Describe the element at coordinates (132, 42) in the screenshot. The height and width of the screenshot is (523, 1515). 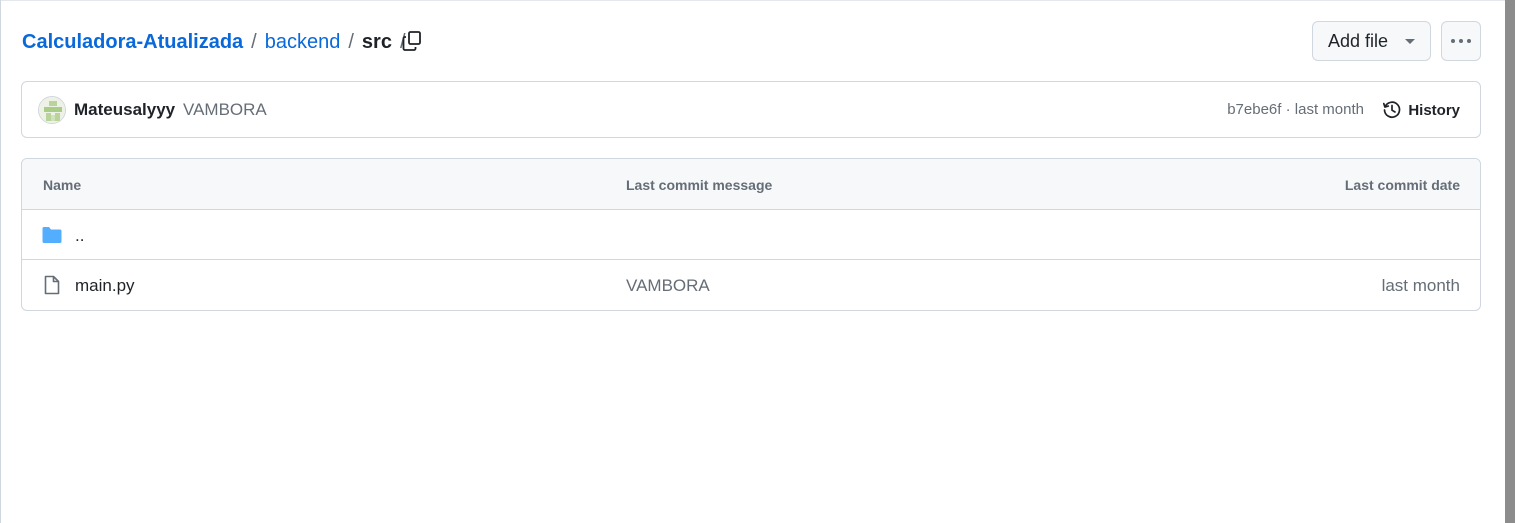
I see `breadcrumb-repo-link: Calculadora-Atualizada` at that location.